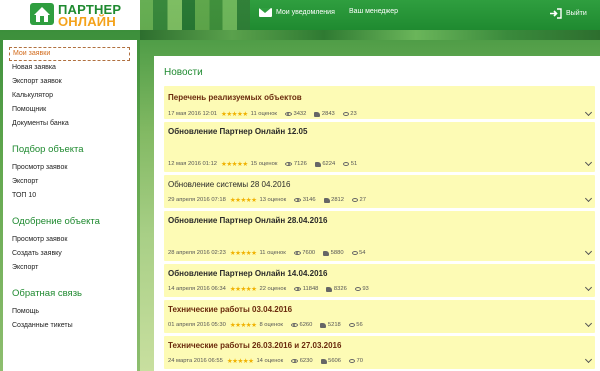 This screenshot has height=371, width=600. What do you see at coordinates (329, 164) in the screenshot?
I see `likes-count: 6224` at bounding box center [329, 164].